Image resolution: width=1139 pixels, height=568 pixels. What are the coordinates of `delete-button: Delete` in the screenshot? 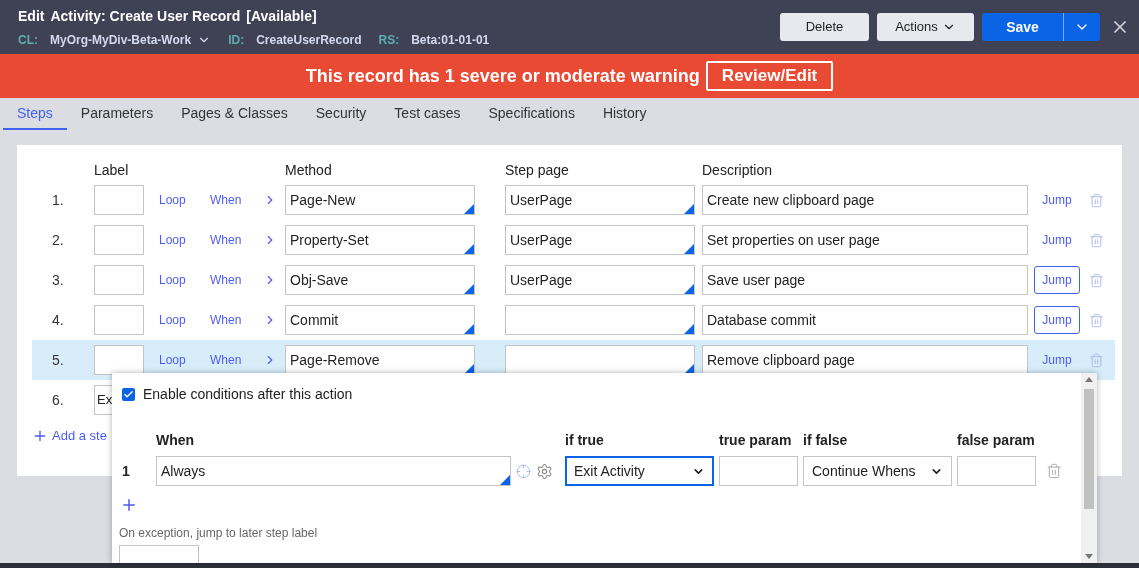 It's located at (824, 27).